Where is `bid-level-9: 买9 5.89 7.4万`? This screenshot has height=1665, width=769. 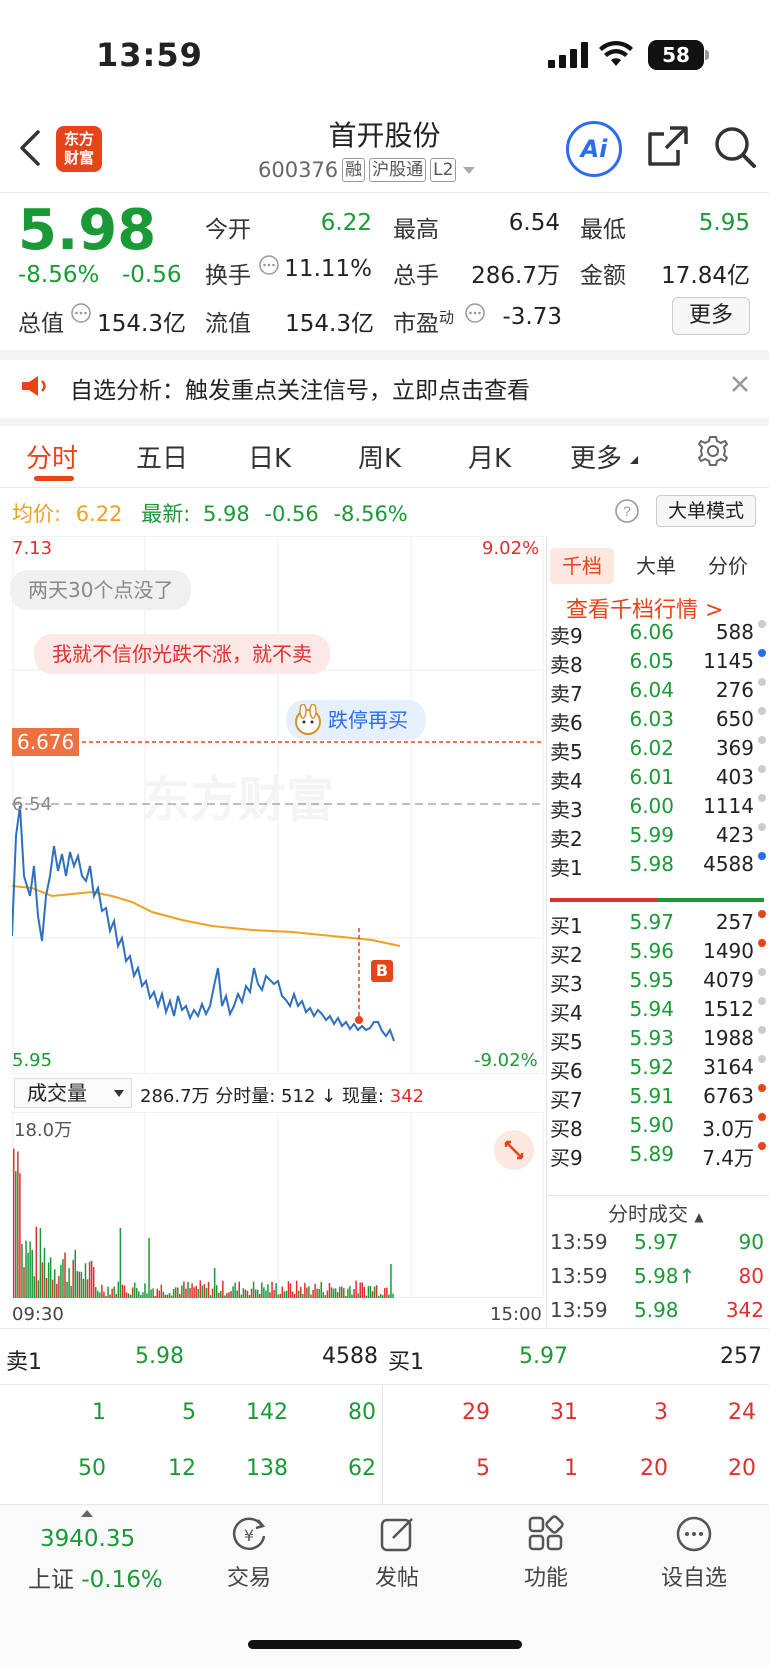
bid-level-9: 买9 5.89 7.4万 is located at coordinates (658, 1156).